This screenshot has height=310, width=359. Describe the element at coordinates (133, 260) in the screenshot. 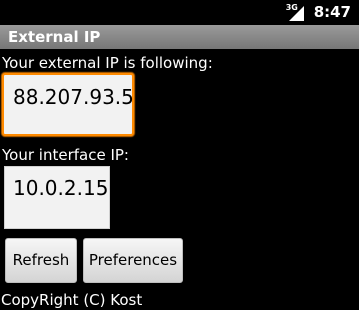

I see `preferences-button: Preferences` at that location.